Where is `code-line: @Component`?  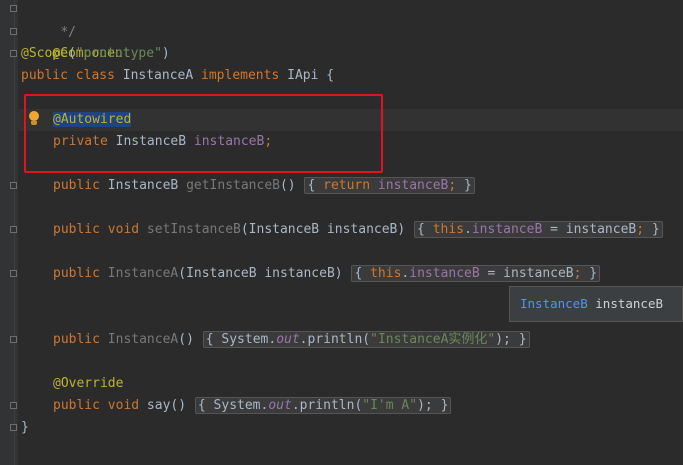
code-line: @Component is located at coordinates (75, 41).